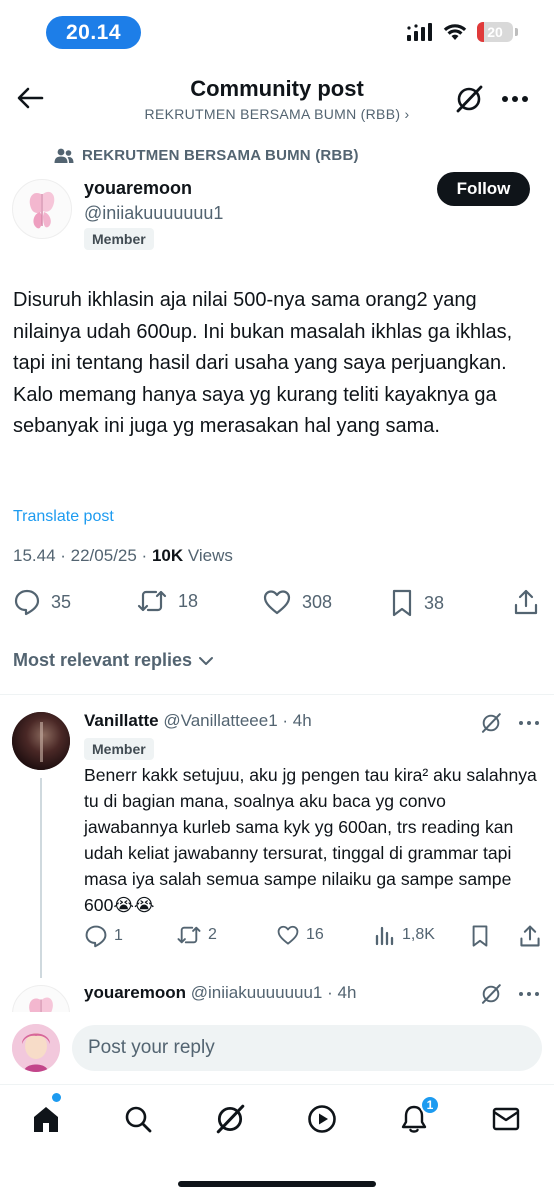  I want to click on views-label: Views, so click(208, 555).